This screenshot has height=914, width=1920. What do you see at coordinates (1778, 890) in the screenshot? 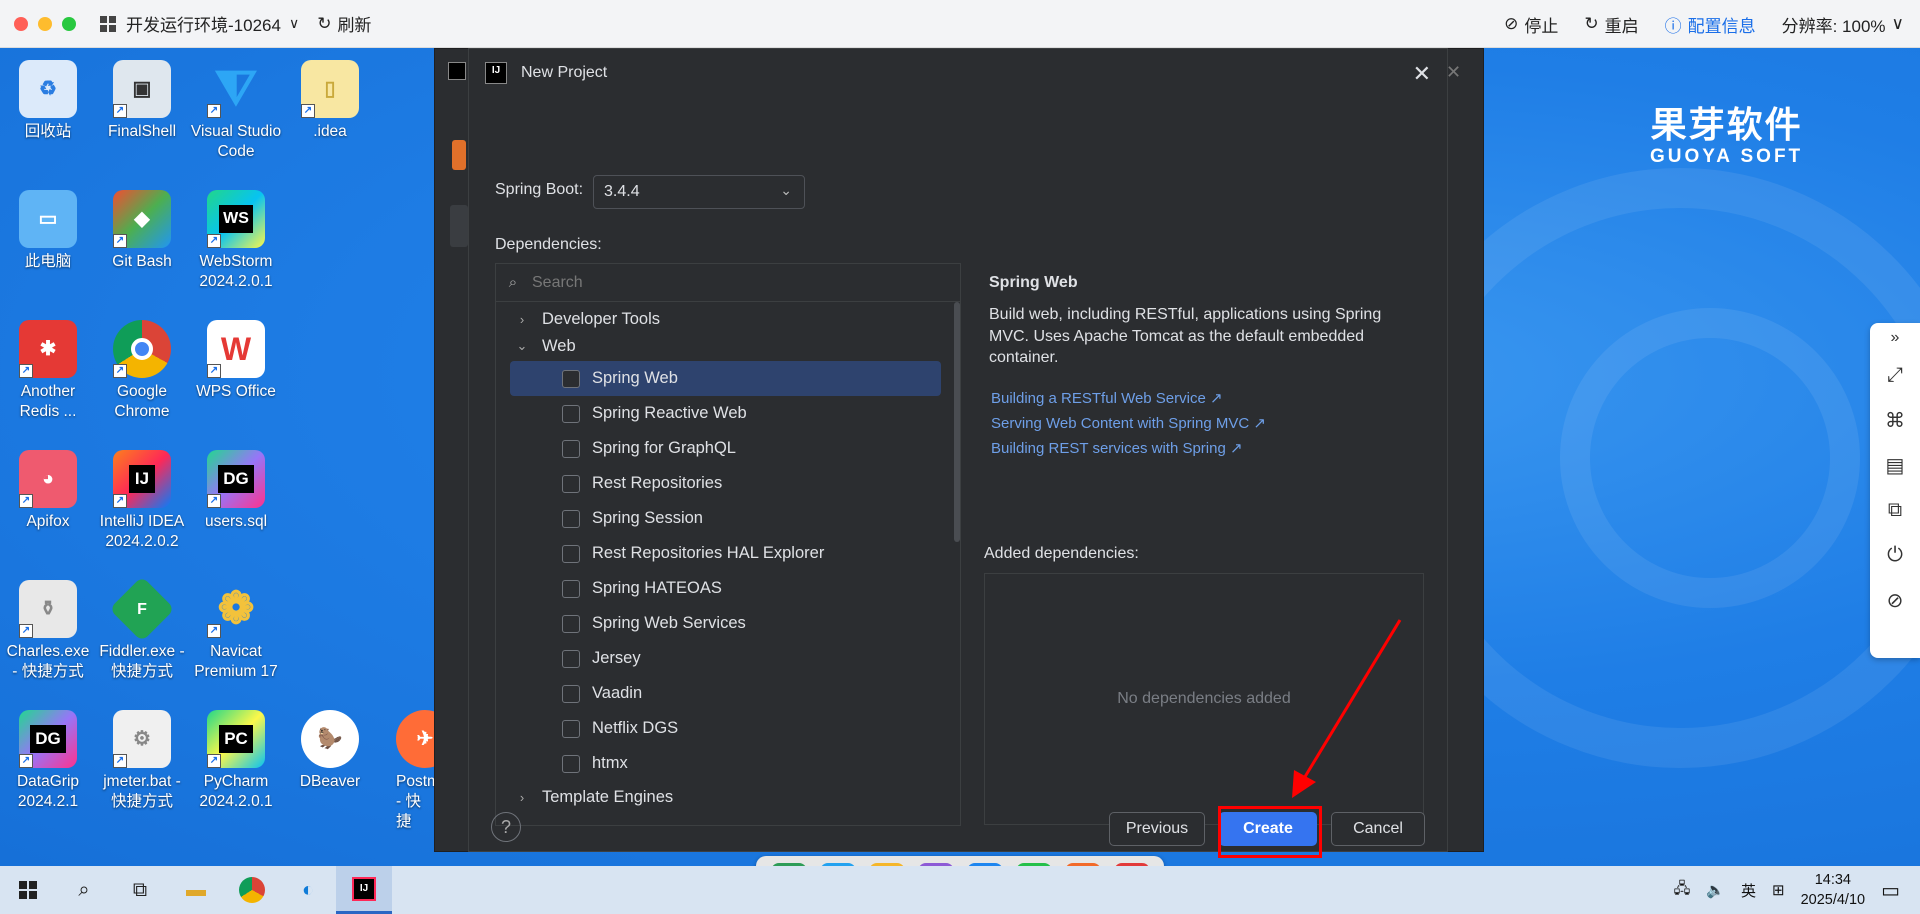
I see `input-mode-icon: ⊞` at bounding box center [1778, 890].